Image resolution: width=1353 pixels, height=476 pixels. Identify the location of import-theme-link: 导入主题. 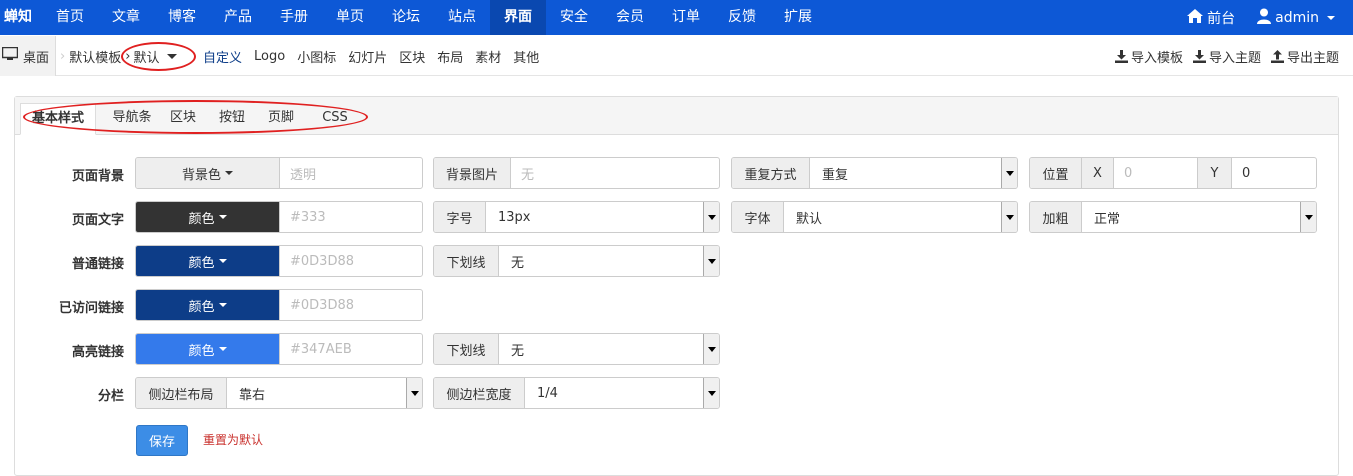
(1226, 56).